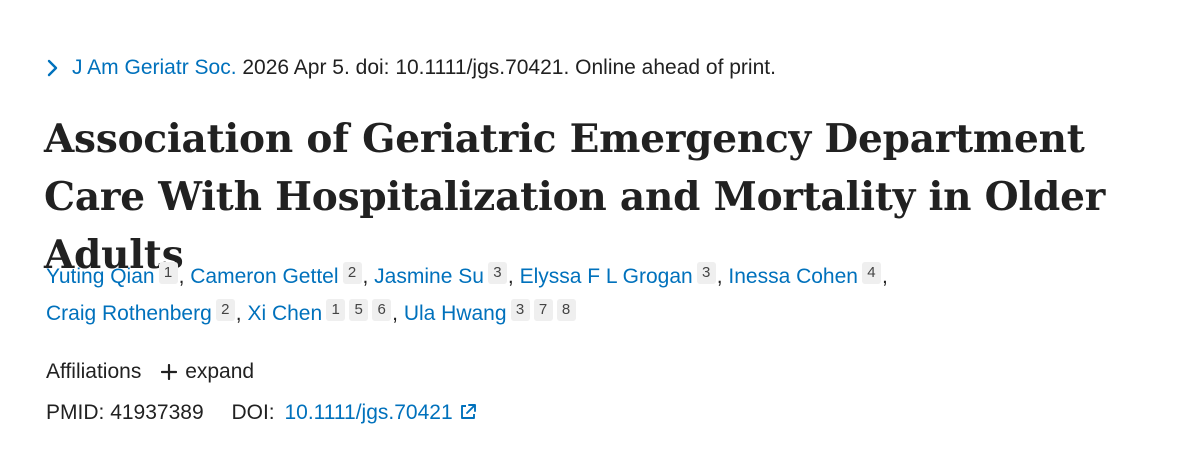 This screenshot has height=459, width=1200. I want to click on author-item: Cameron Gettel 2,, so click(282, 275).